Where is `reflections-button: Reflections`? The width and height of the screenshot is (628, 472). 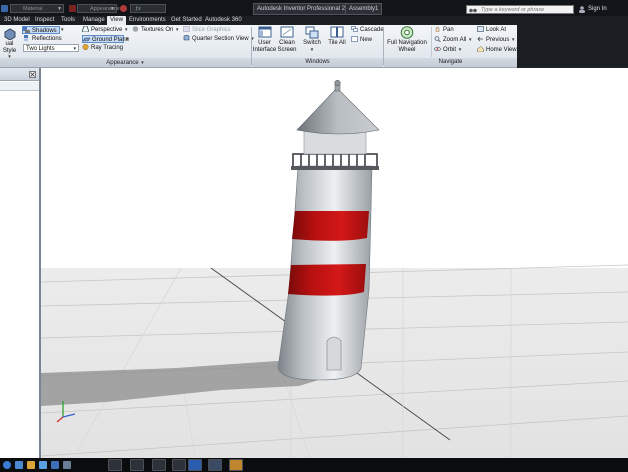 reflections-button: Reflections is located at coordinates (42, 39).